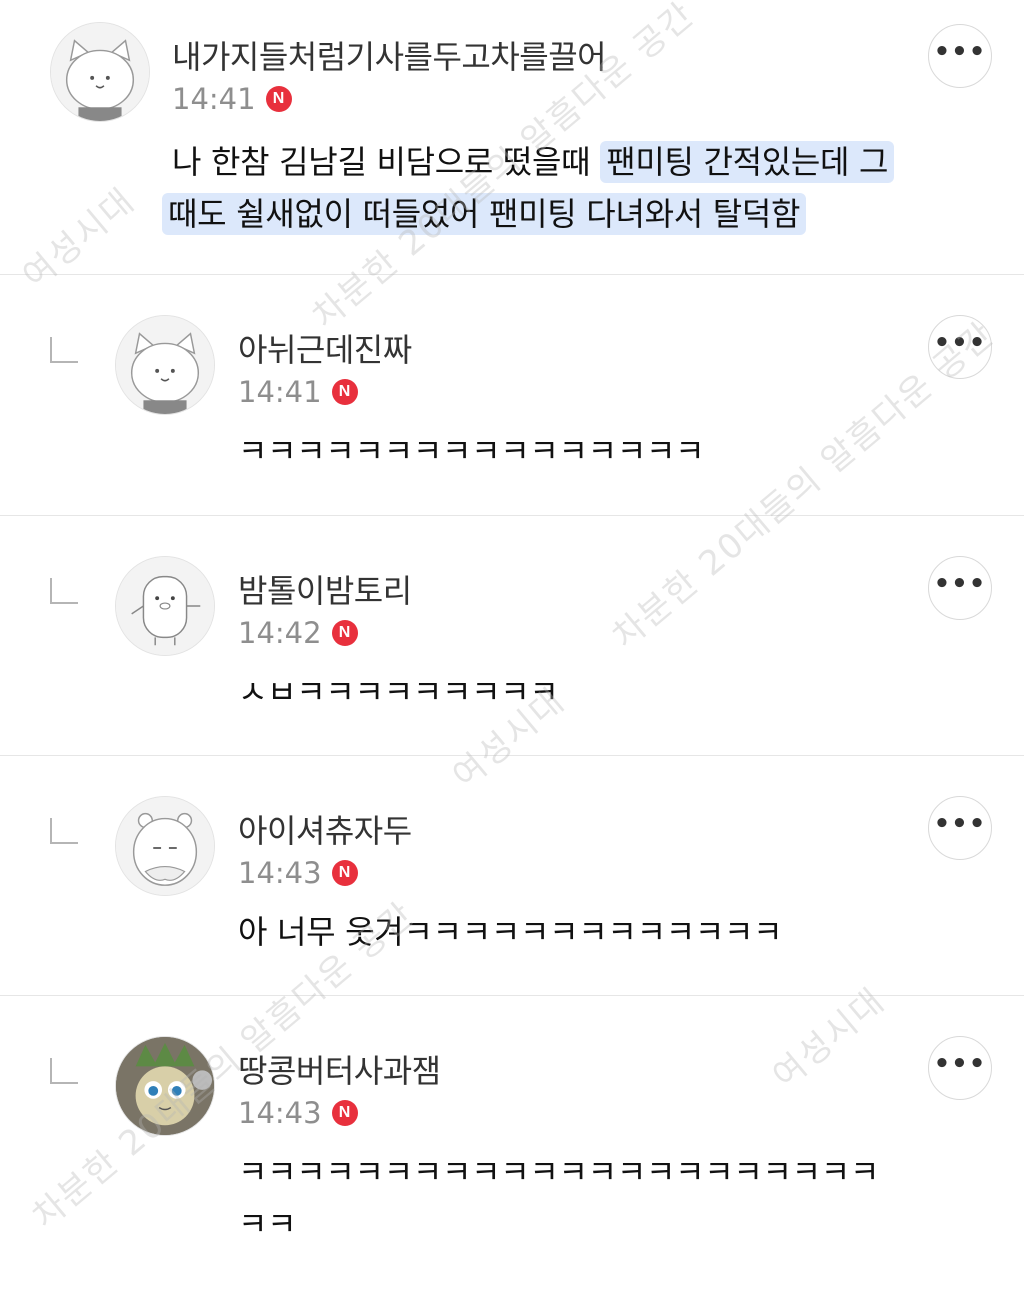  Describe the element at coordinates (510, 932) in the screenshot. I see `comment-text: 아 너무 웃겨ㅋㅋㅋㅋㅋㅋㅋㅋㅋㅋㅋㅋㅋ` at that location.